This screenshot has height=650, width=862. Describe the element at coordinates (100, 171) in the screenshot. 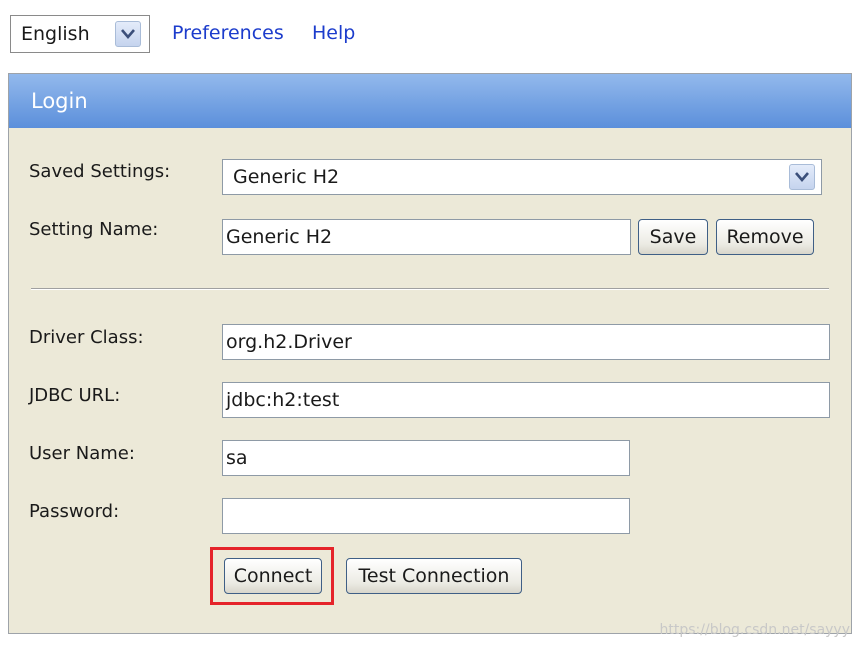

I see `saved-settings-label: Saved Settings:` at that location.